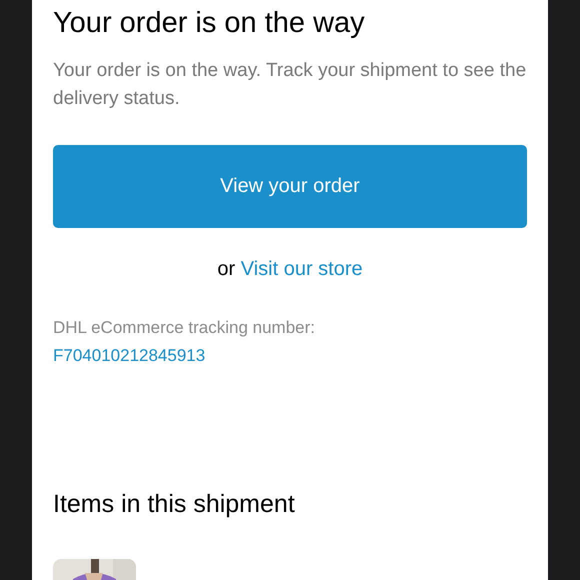 This screenshot has width=580, height=580. Describe the element at coordinates (301, 269) in the screenshot. I see `visit-store-link: Visit our store` at that location.